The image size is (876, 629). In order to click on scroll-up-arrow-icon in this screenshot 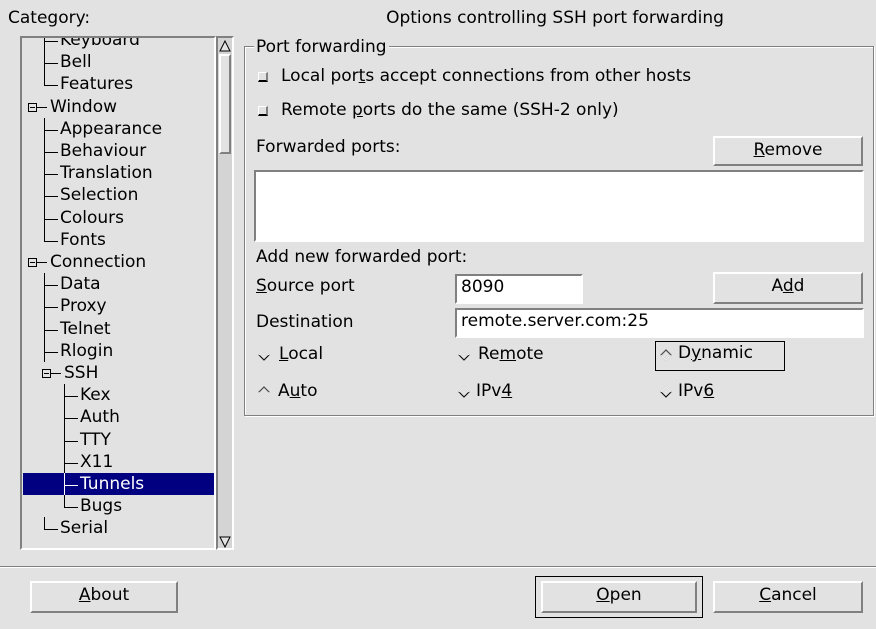, I will do `click(225, 45)`.